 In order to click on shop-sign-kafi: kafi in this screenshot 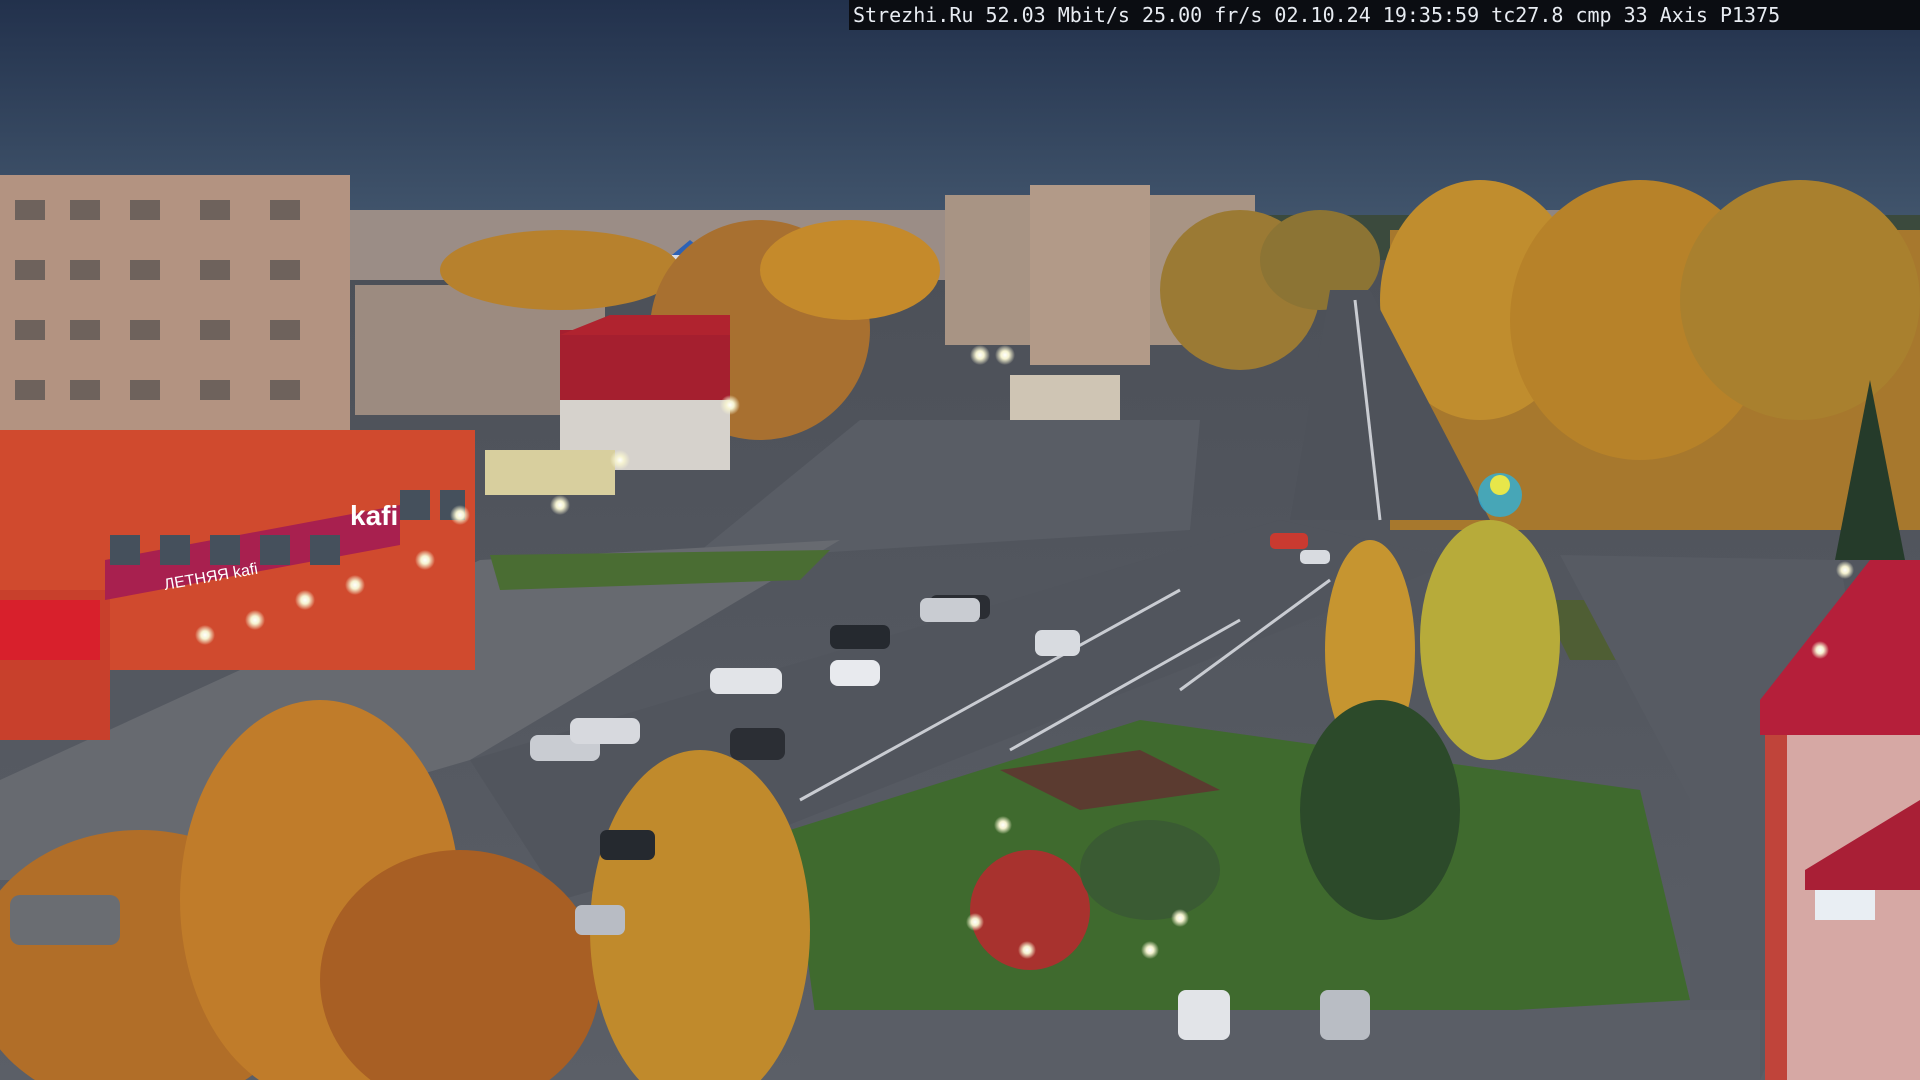, I will do `click(374, 515)`.